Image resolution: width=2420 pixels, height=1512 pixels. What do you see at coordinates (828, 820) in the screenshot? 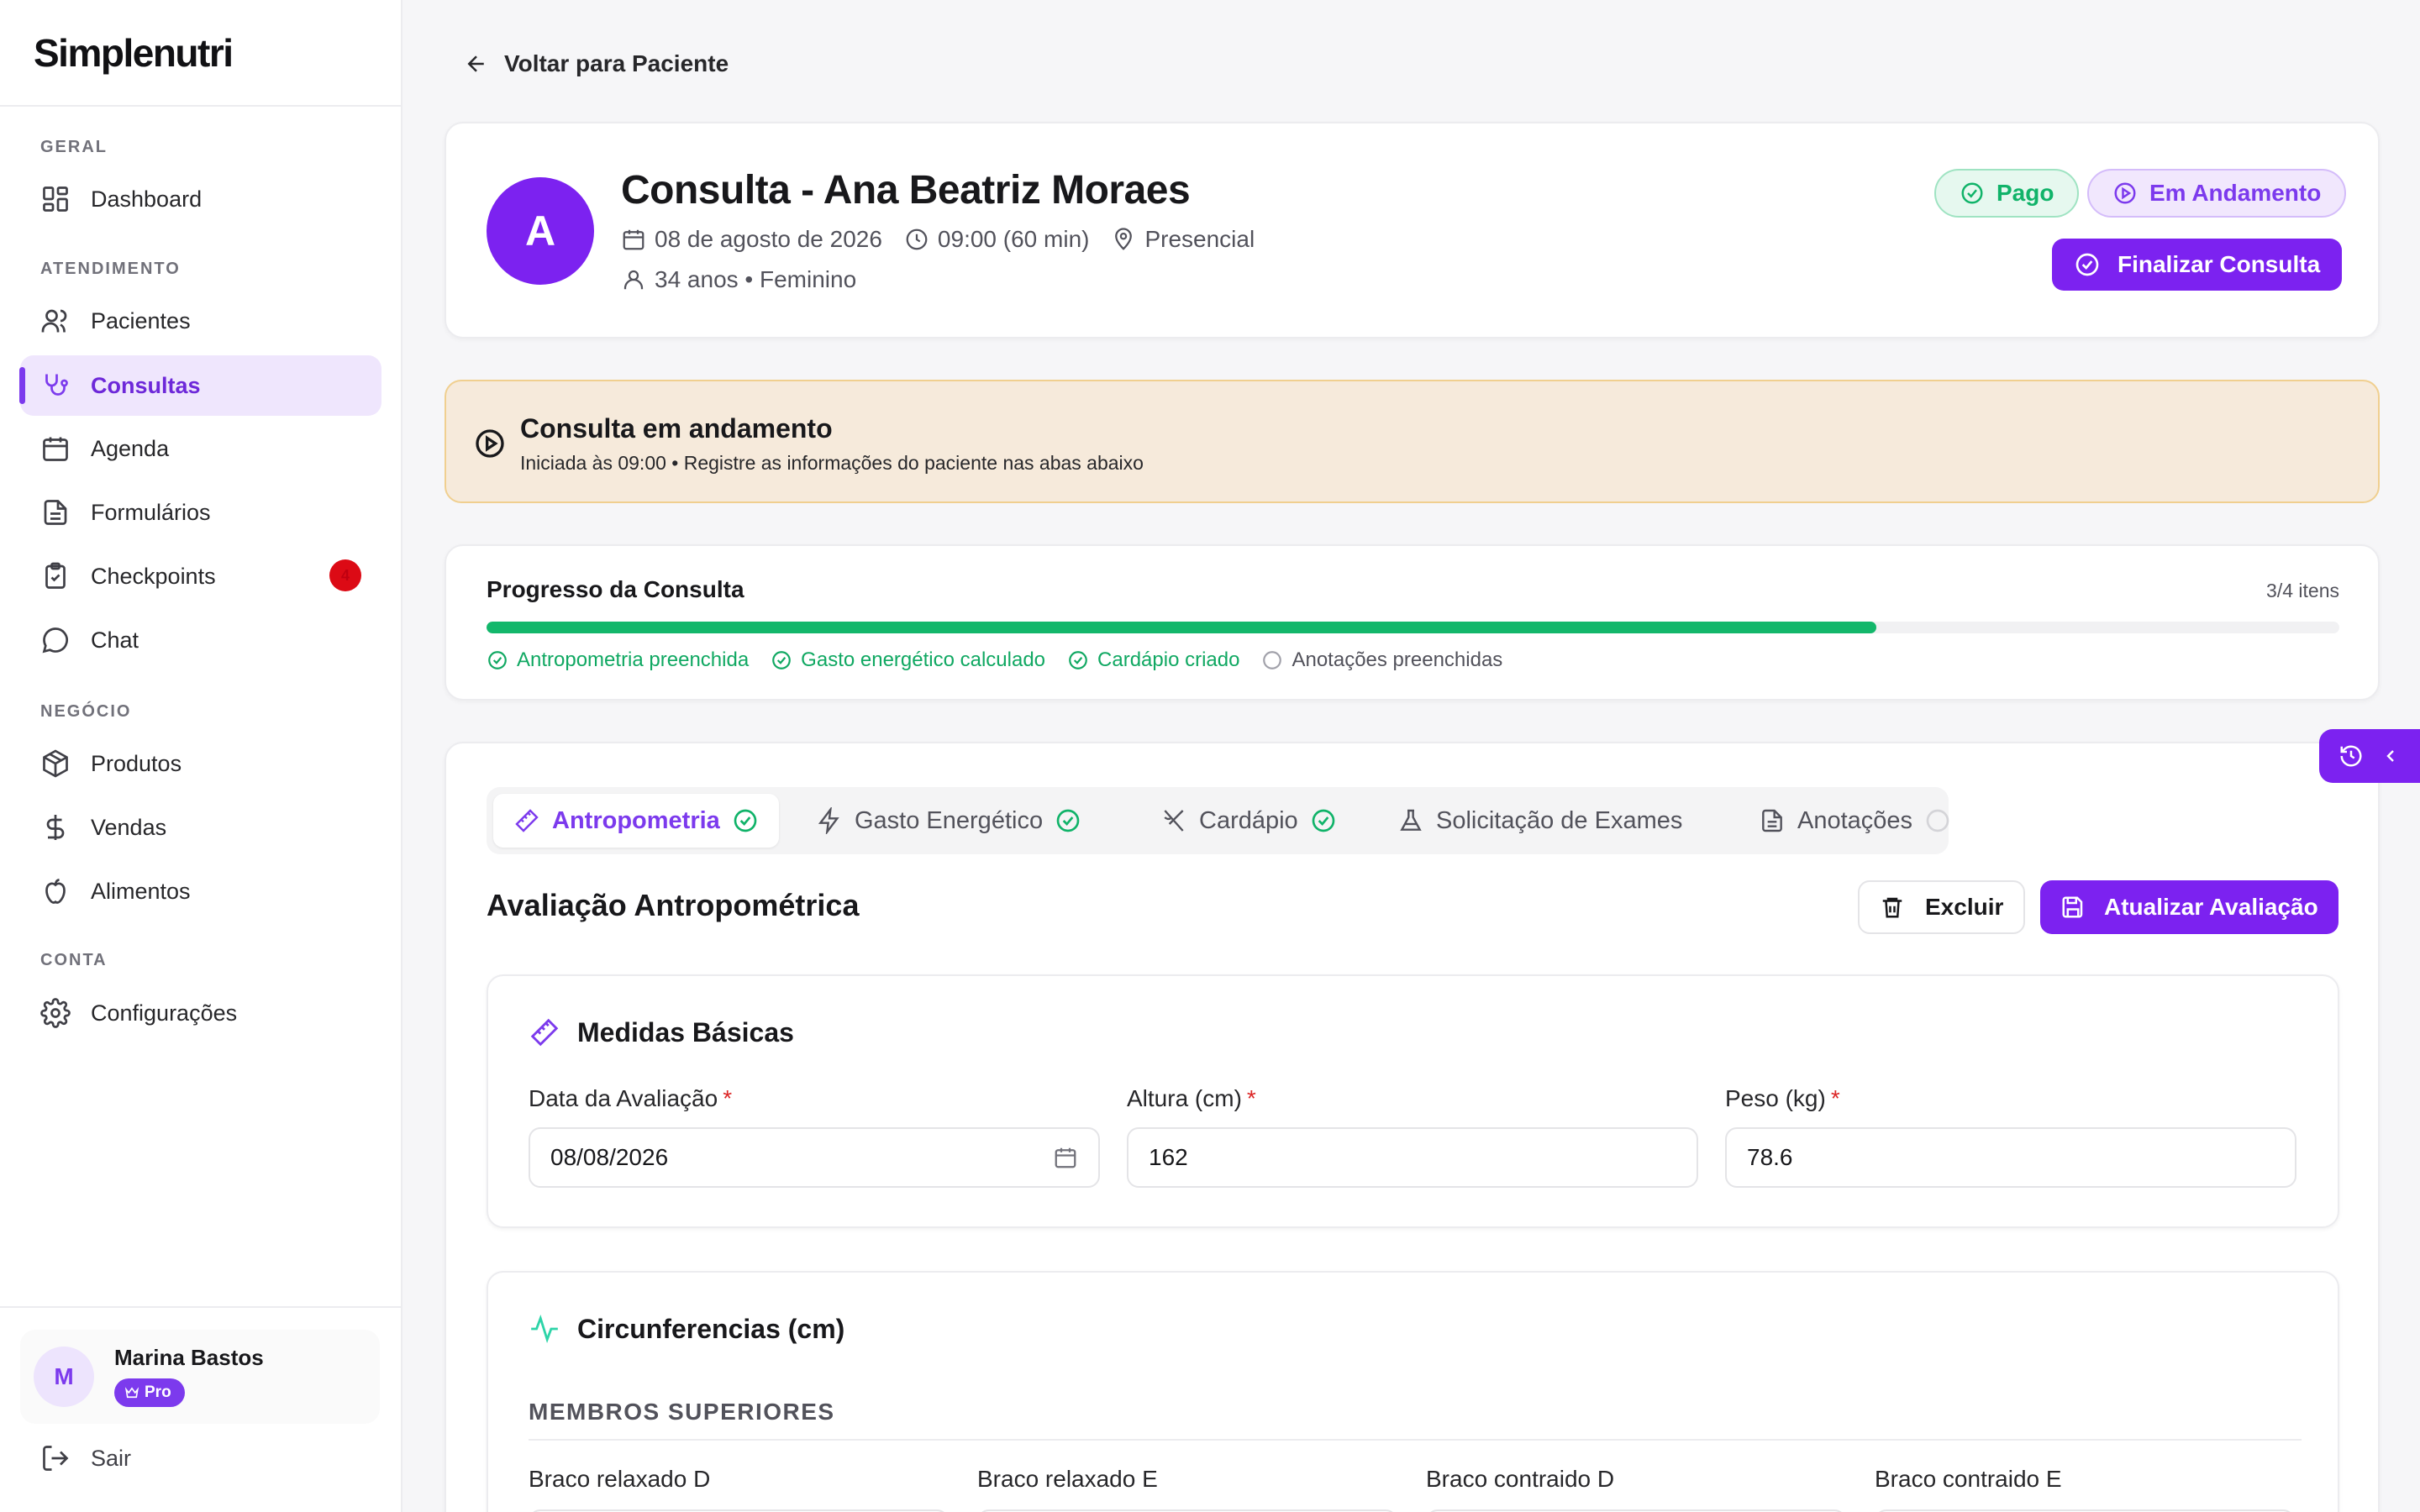
I see `zap-icon` at bounding box center [828, 820].